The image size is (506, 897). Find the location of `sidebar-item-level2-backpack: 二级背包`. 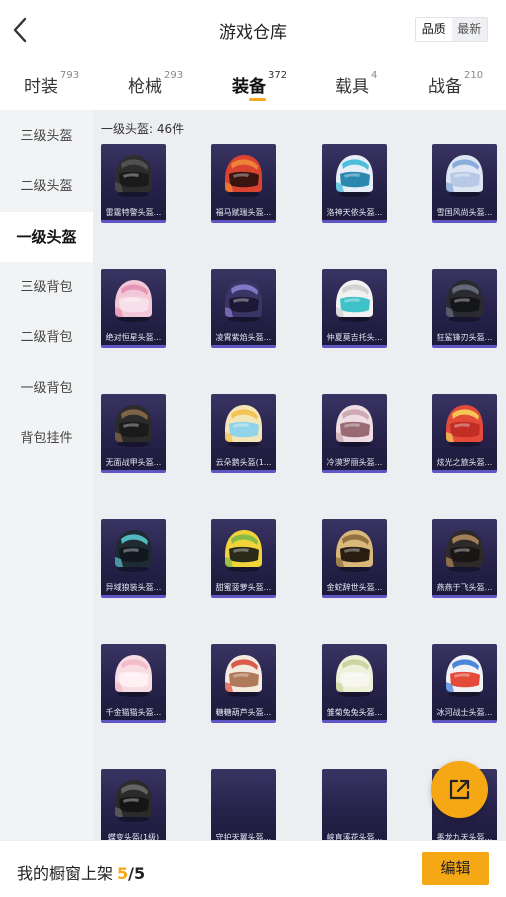

sidebar-item-level2-backpack: 二级背包 is located at coordinates (46, 338).